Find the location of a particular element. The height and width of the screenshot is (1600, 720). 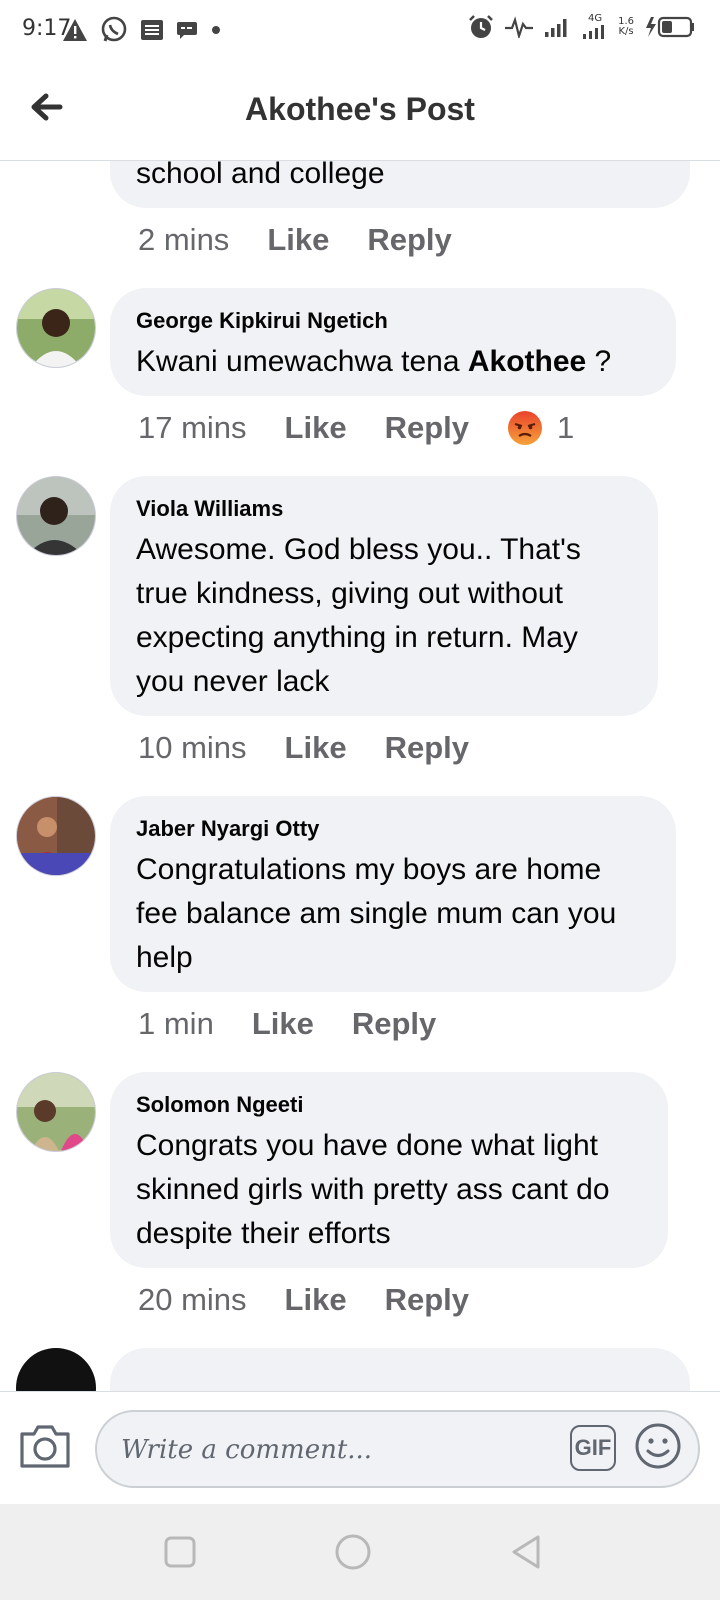

comment-actions: 1 min Like Reply is located at coordinates (306, 1024).